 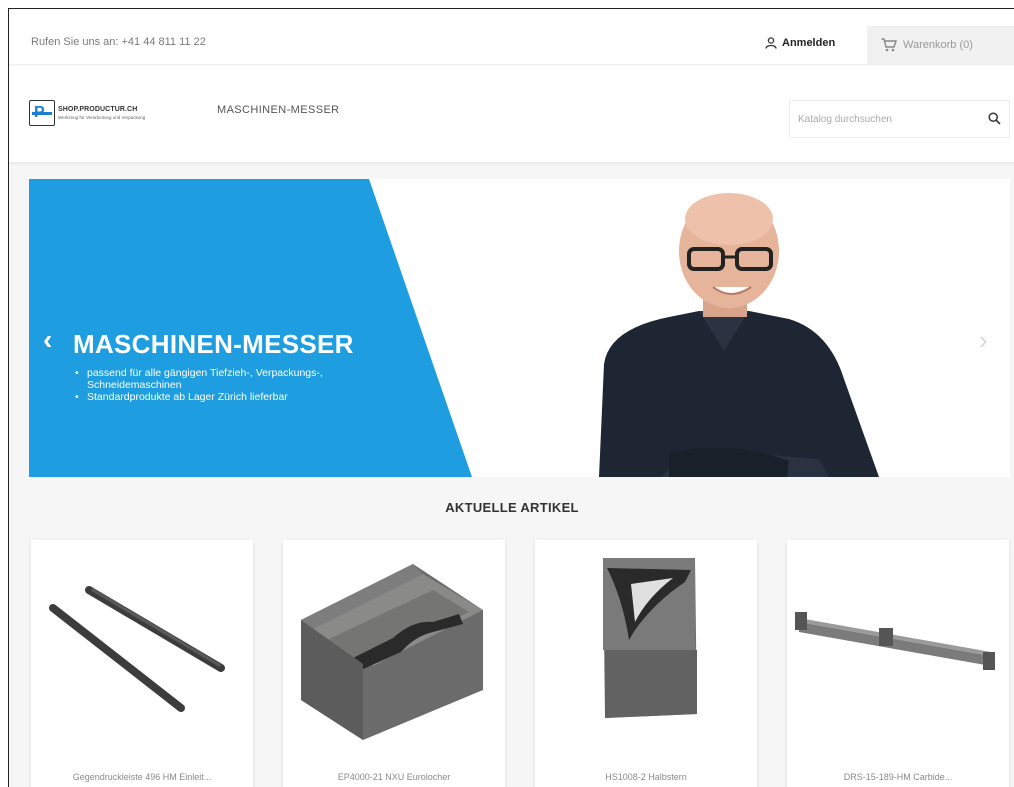 I want to click on login-link: Anmelden, so click(x=800, y=43).